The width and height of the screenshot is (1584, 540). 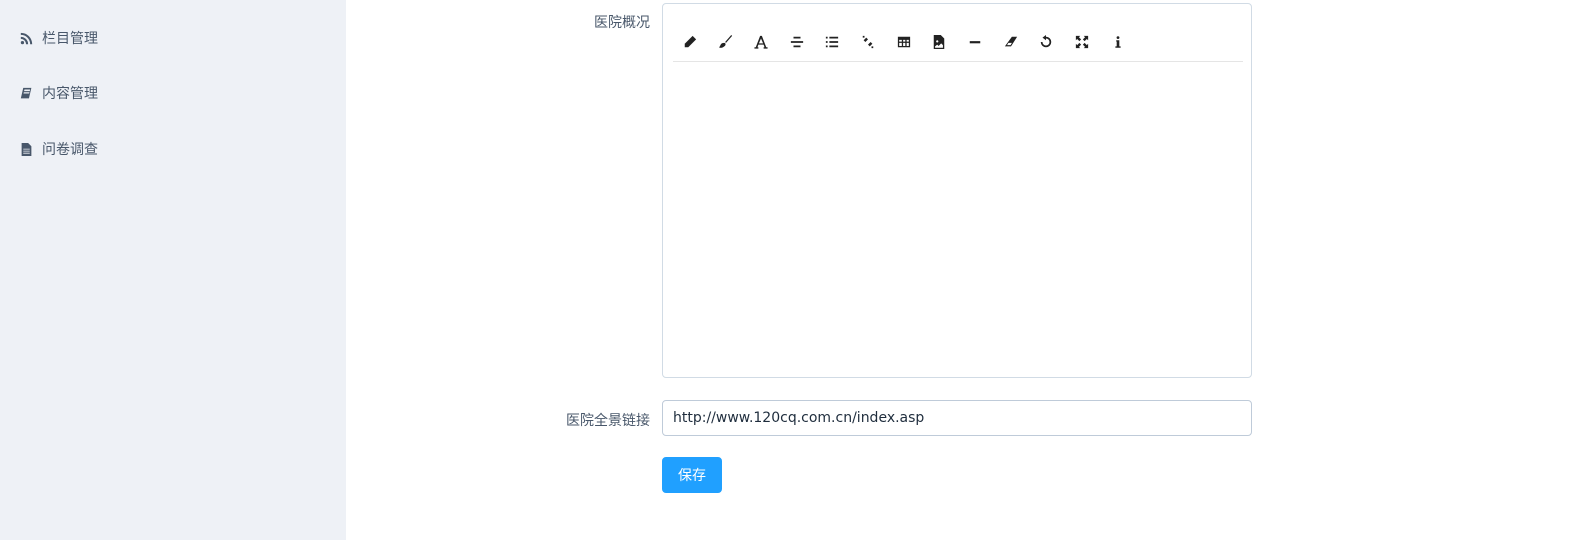 What do you see at coordinates (1046, 42) in the screenshot?
I see `undo-icon` at bounding box center [1046, 42].